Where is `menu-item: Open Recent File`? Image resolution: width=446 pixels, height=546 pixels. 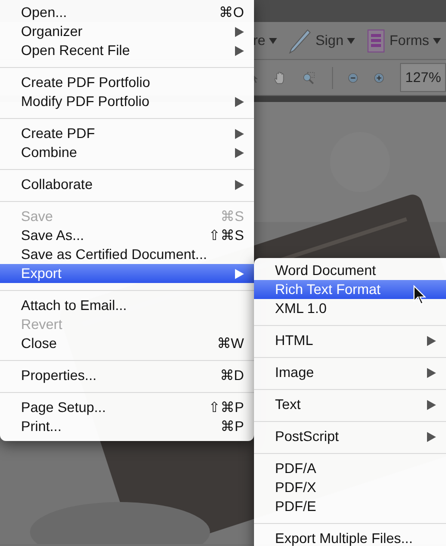
menu-item: Open Recent File is located at coordinates (127, 50).